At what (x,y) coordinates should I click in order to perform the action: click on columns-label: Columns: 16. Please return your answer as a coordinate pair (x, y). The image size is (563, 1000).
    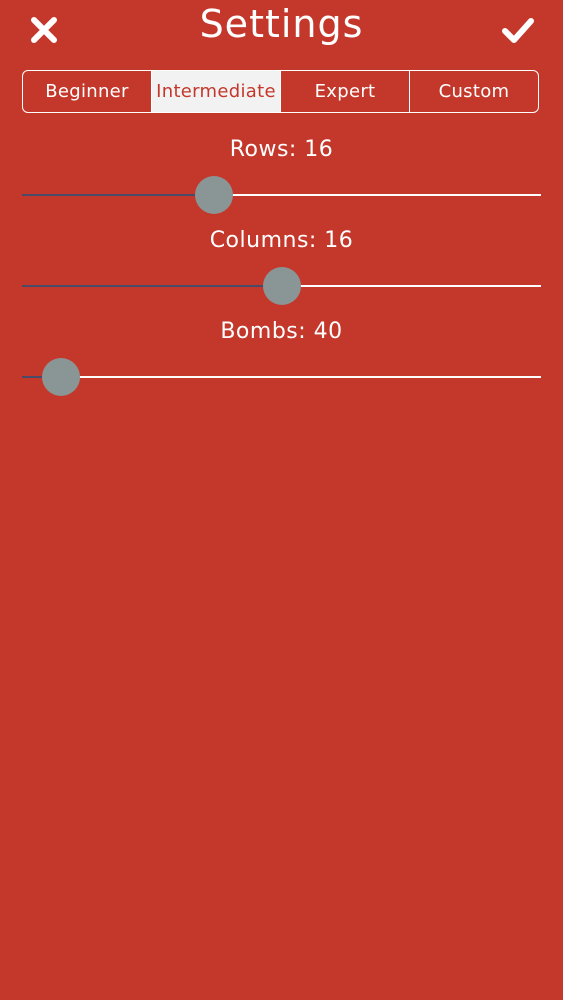
    Looking at the image, I should click on (281, 241).